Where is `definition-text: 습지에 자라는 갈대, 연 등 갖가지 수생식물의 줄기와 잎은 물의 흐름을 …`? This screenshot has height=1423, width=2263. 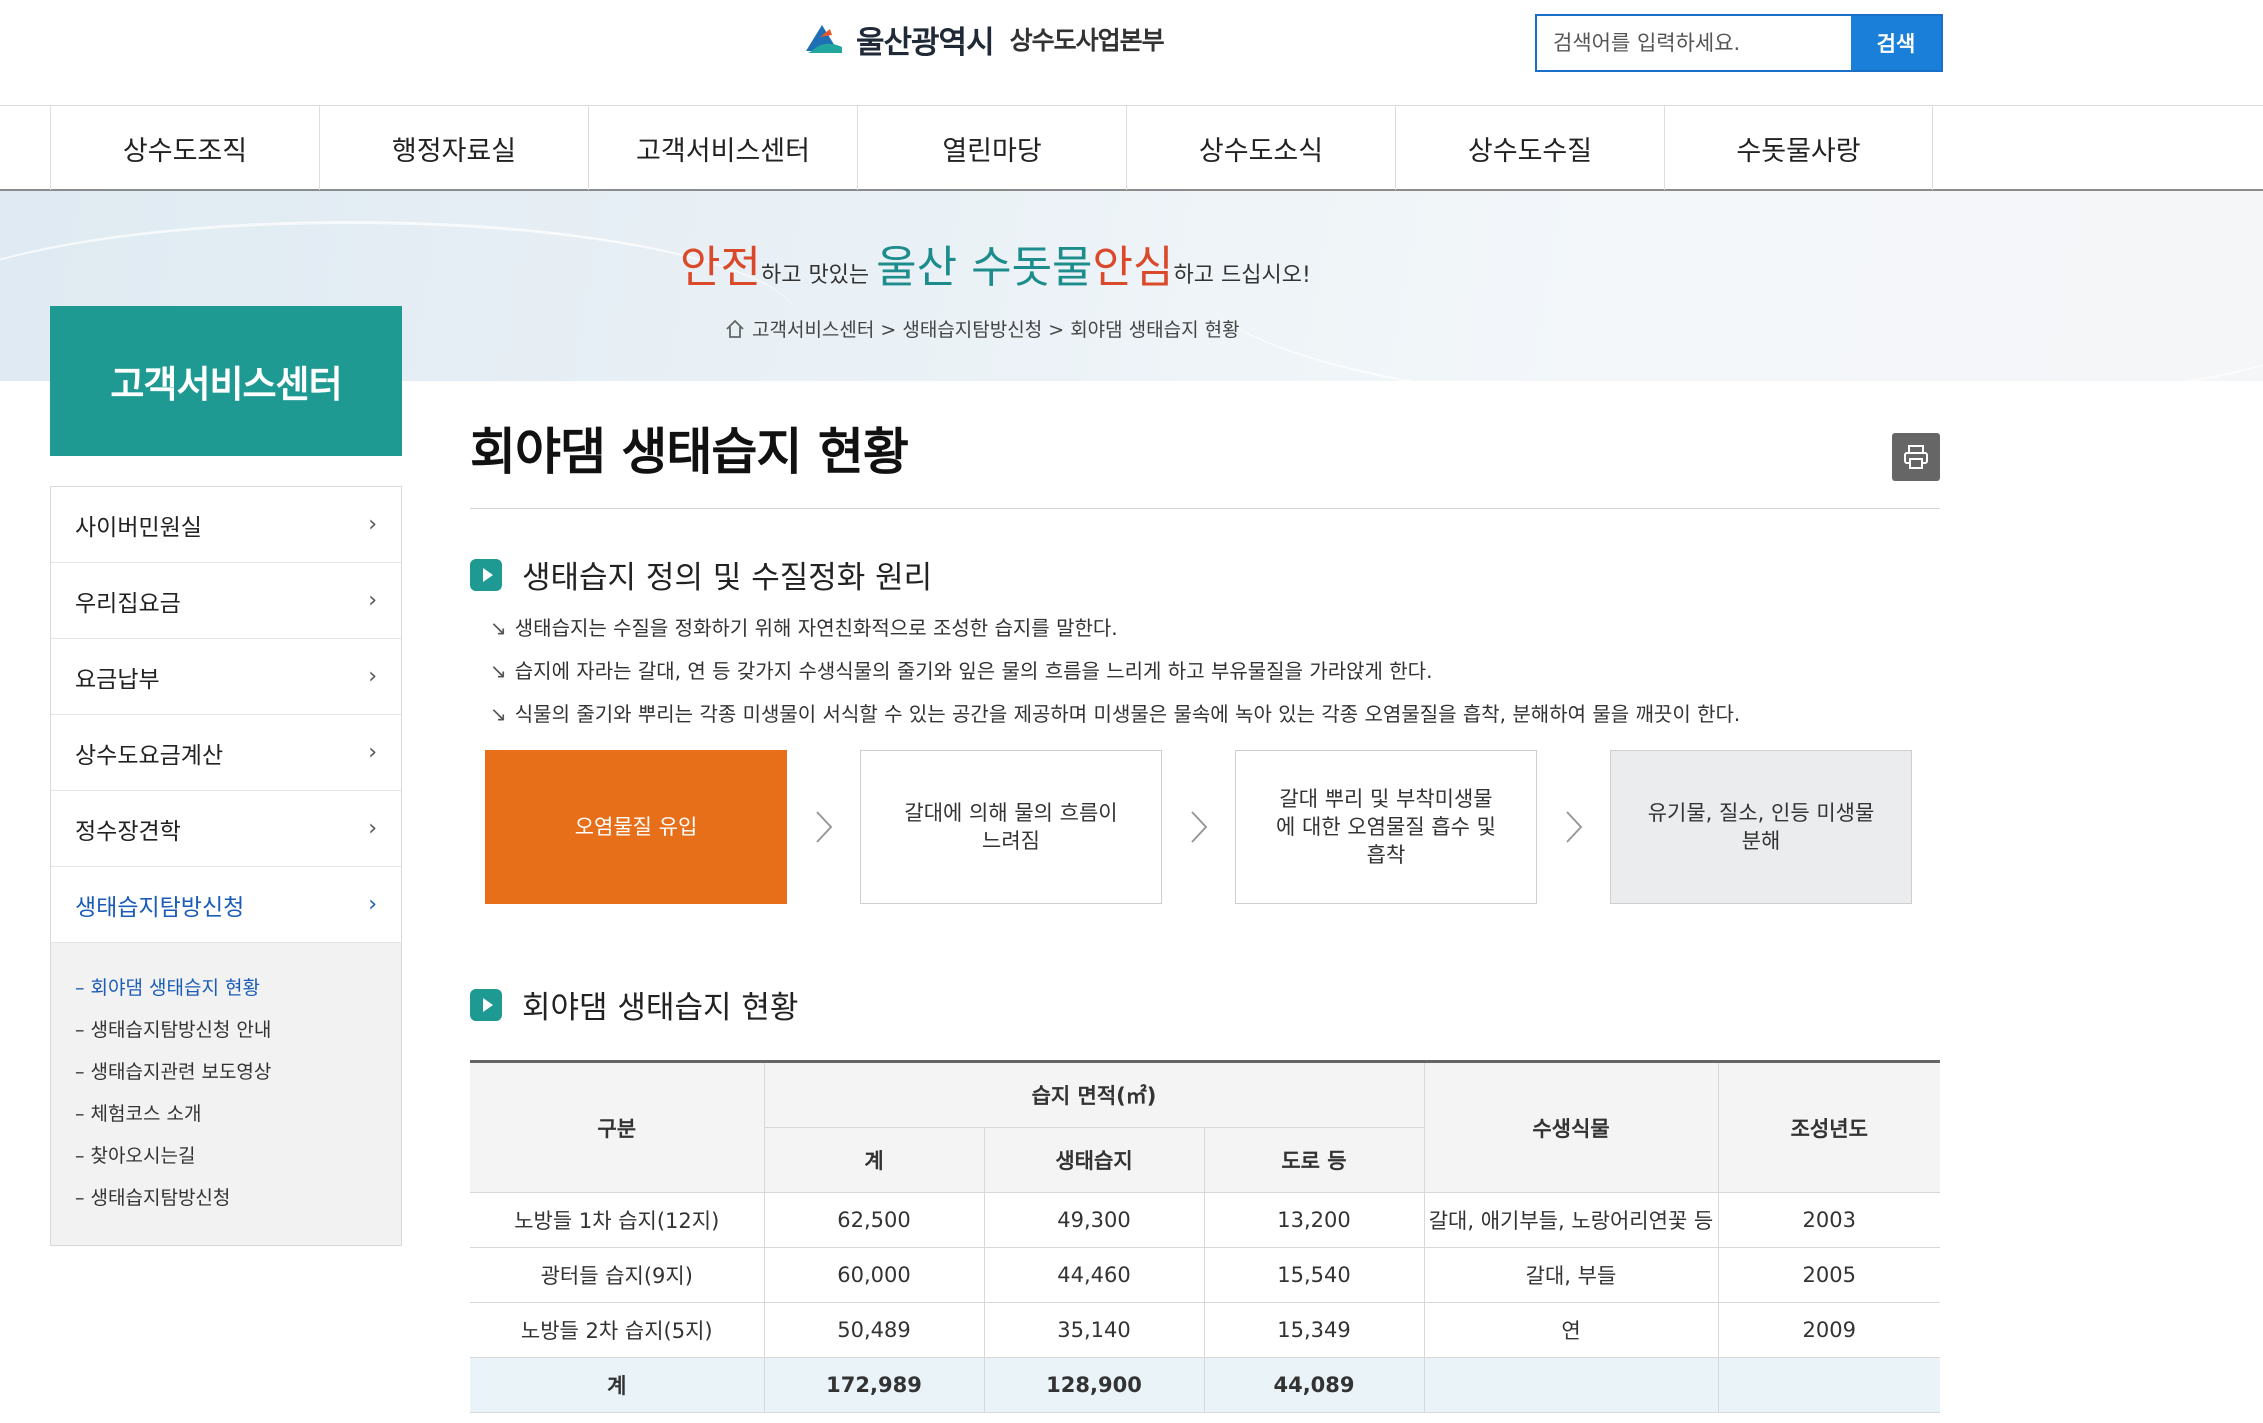
definition-text: 습지에 자라는 갈대, 연 등 갖가지 수생식물의 줄기와 잎은 물의 흐름을 … is located at coordinates (973, 671).